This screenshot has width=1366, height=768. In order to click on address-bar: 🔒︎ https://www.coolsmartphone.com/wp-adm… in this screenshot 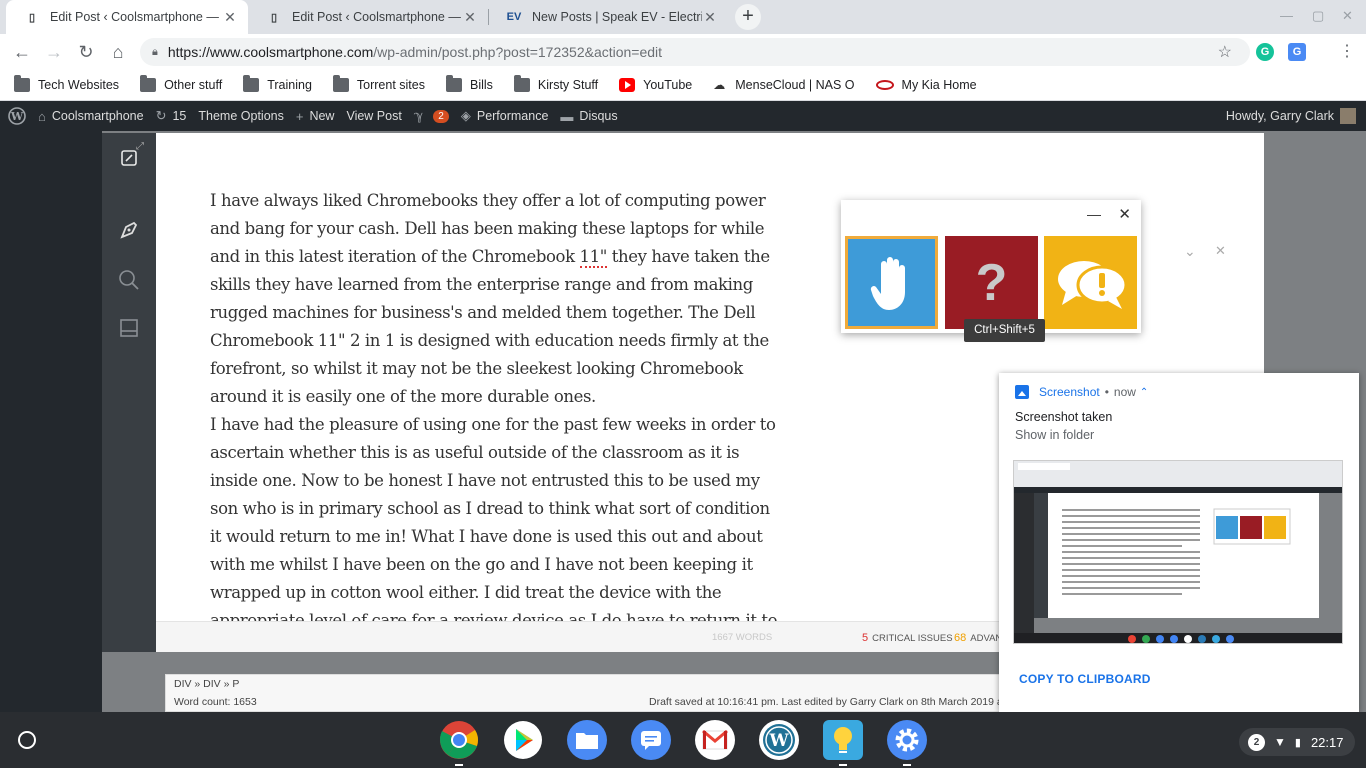, I will do `click(695, 52)`.